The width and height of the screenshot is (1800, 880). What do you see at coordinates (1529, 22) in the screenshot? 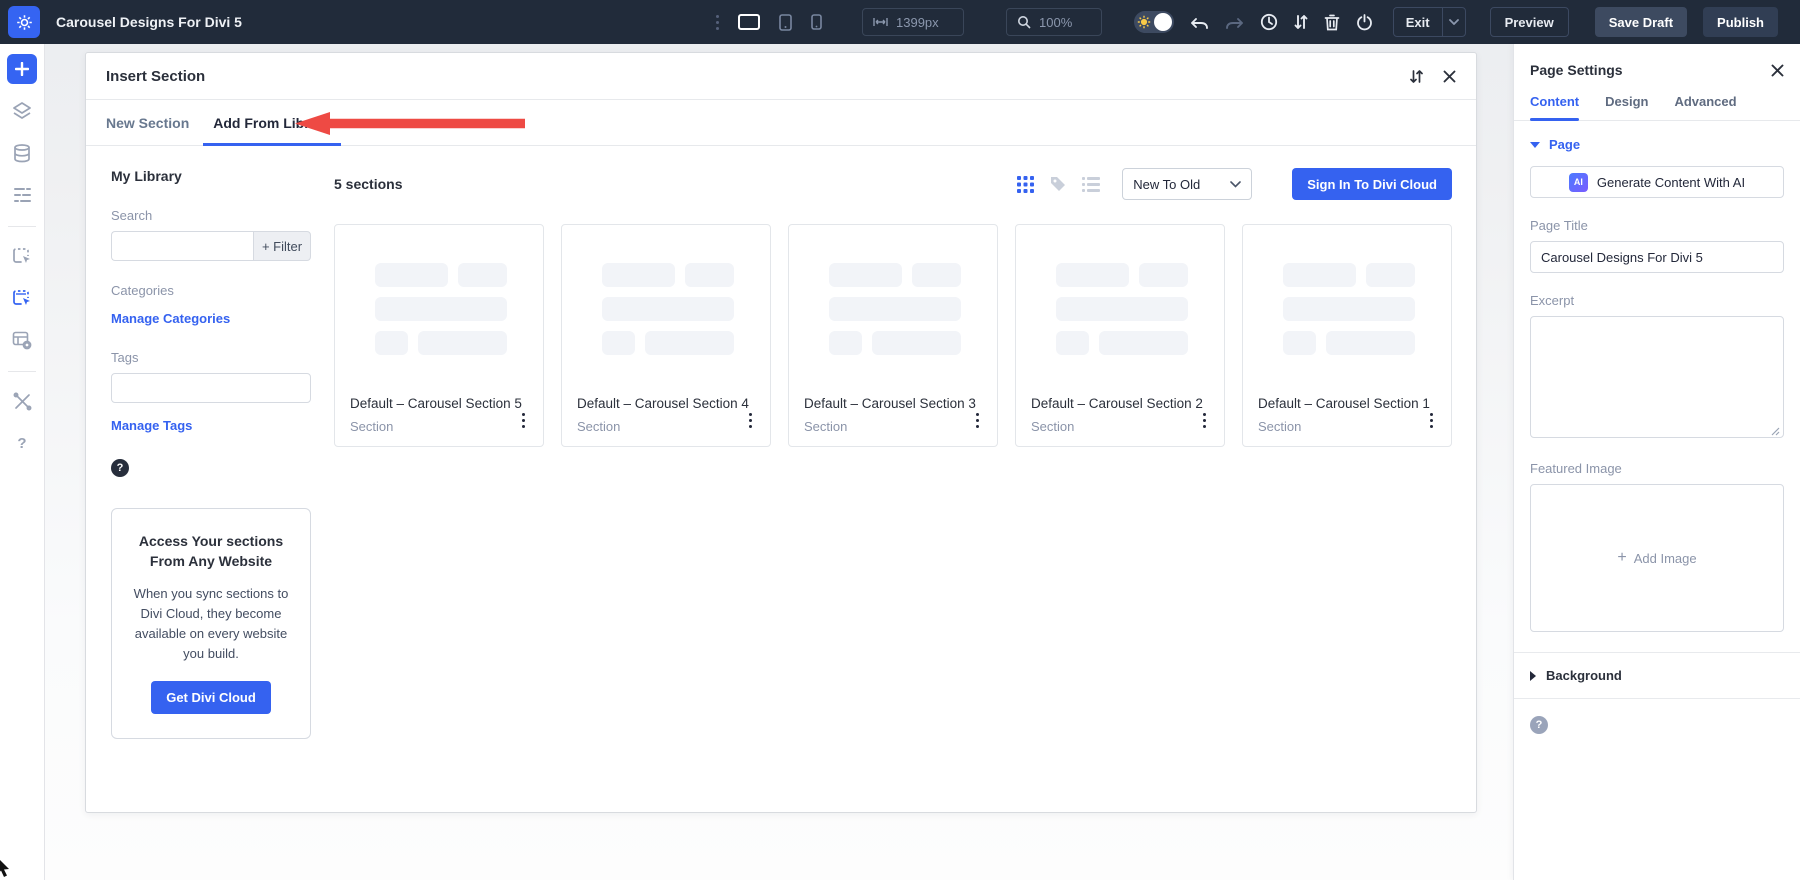
I see `preview-button: Preview` at bounding box center [1529, 22].